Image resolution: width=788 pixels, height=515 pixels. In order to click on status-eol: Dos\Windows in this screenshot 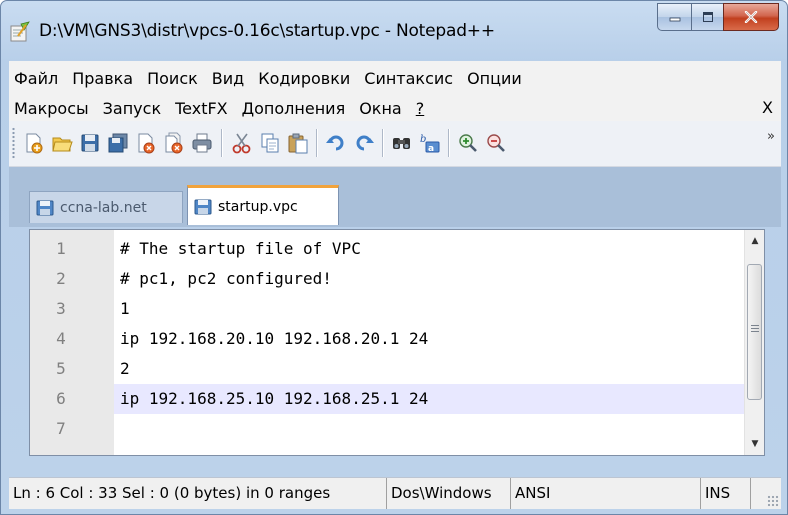, I will do `click(449, 493)`.